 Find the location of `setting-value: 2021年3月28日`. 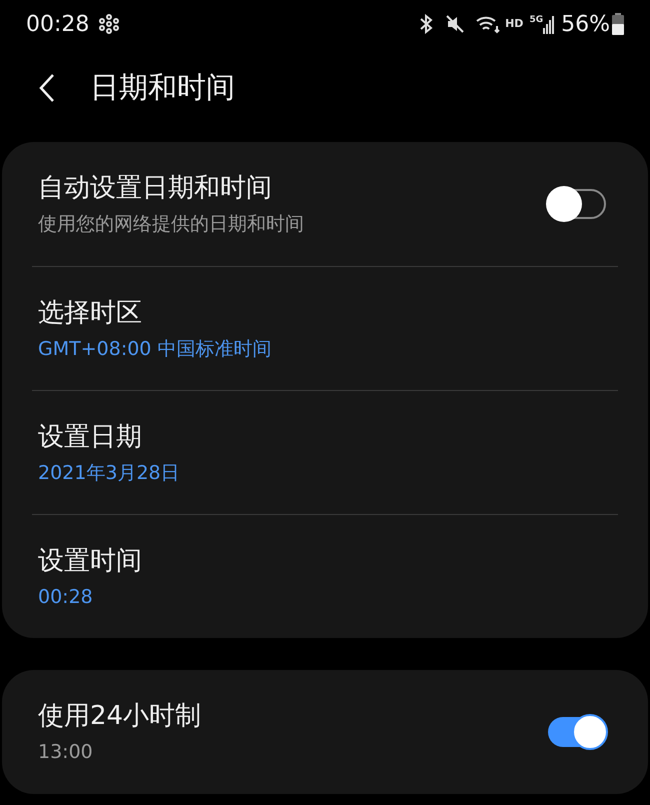

setting-value: 2021年3月28日 is located at coordinates (109, 473).